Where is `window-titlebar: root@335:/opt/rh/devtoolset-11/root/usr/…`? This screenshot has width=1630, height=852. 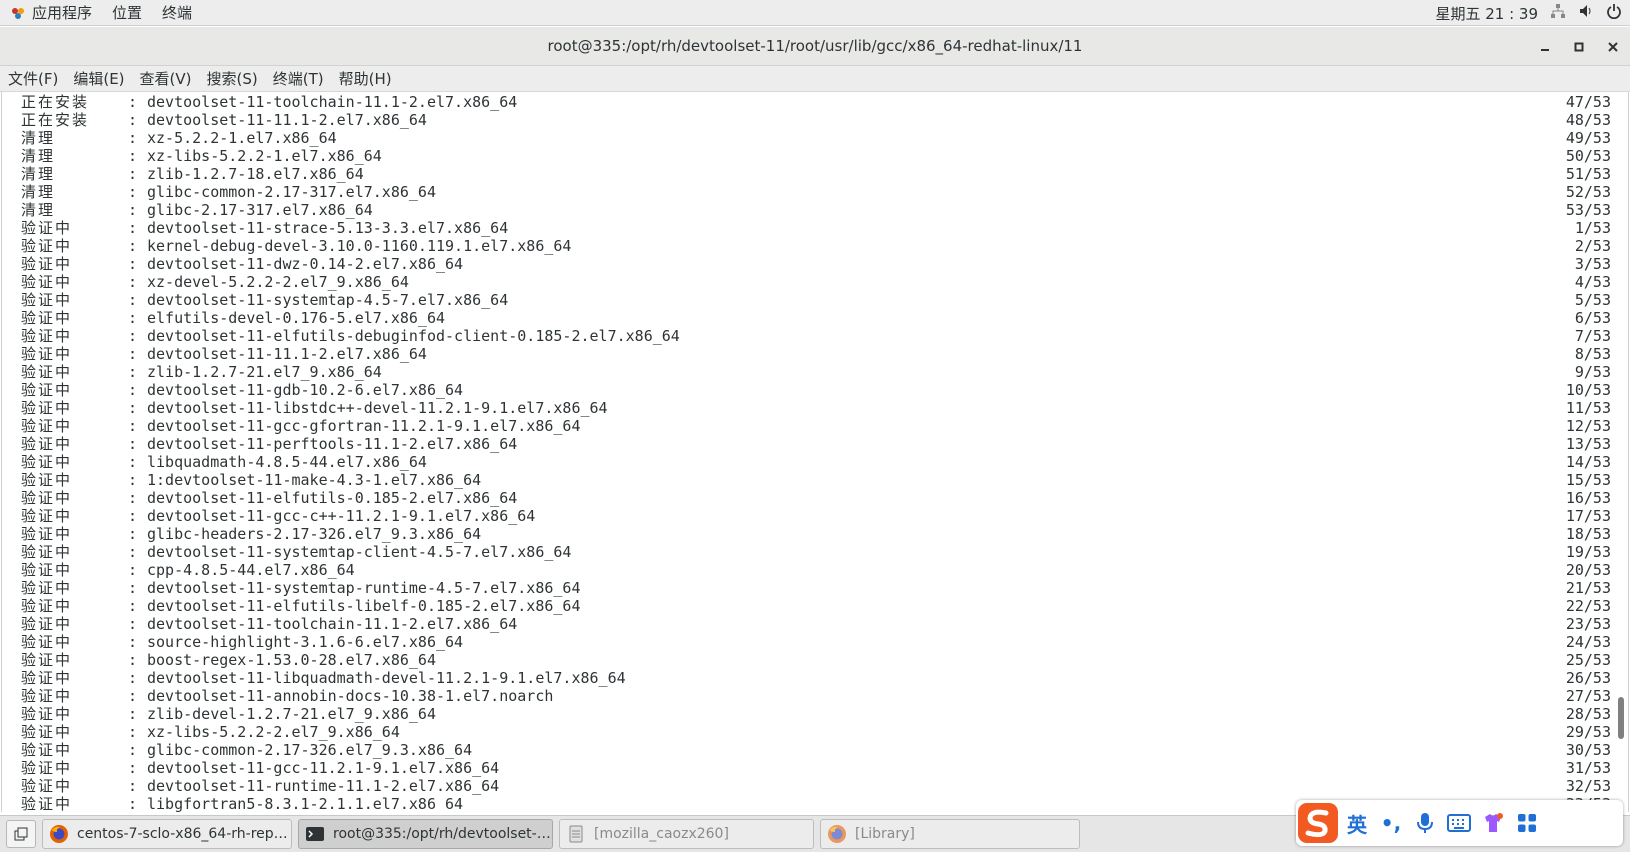 window-titlebar: root@335:/opt/rh/devtoolset-11/root/usr/… is located at coordinates (815, 46).